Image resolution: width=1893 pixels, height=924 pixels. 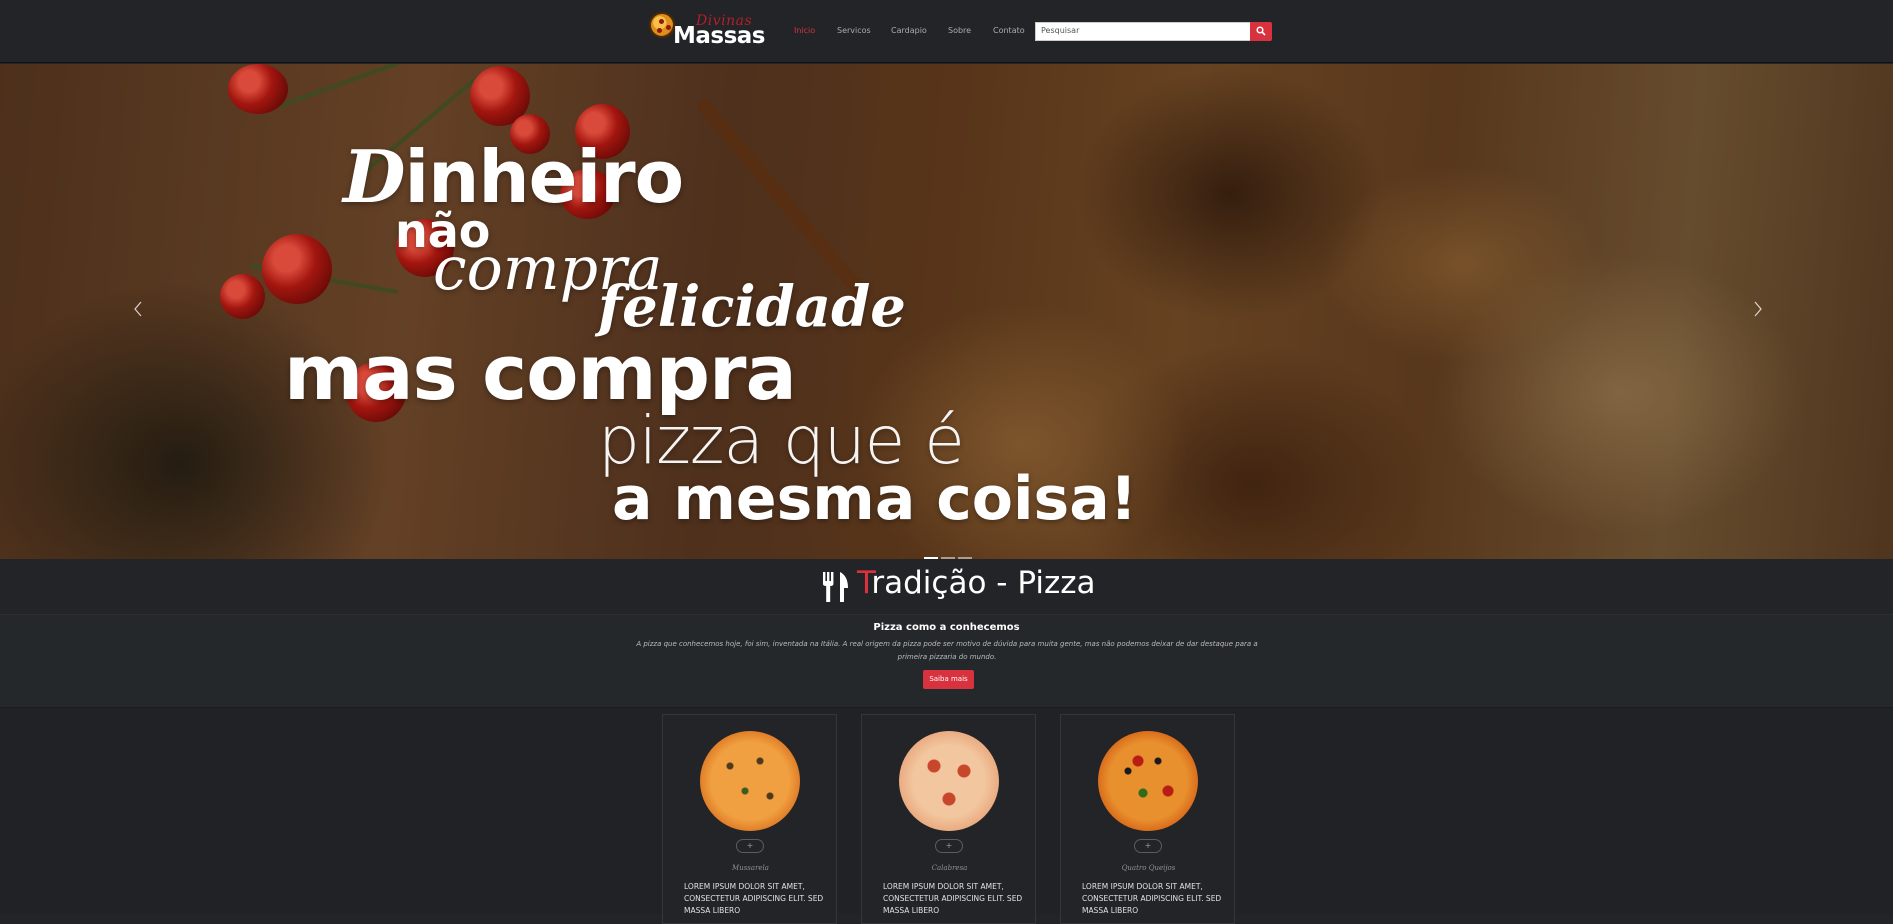 What do you see at coordinates (949, 868) in the screenshot?
I see `card-name: Calabresa` at bounding box center [949, 868].